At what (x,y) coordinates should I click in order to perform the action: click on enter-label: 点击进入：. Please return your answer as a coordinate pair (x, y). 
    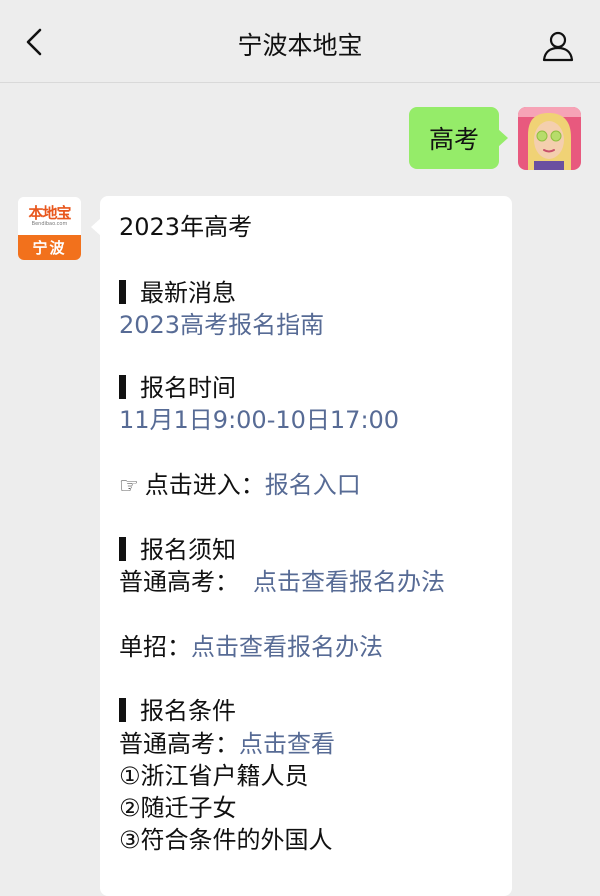
    Looking at the image, I should click on (204, 485).